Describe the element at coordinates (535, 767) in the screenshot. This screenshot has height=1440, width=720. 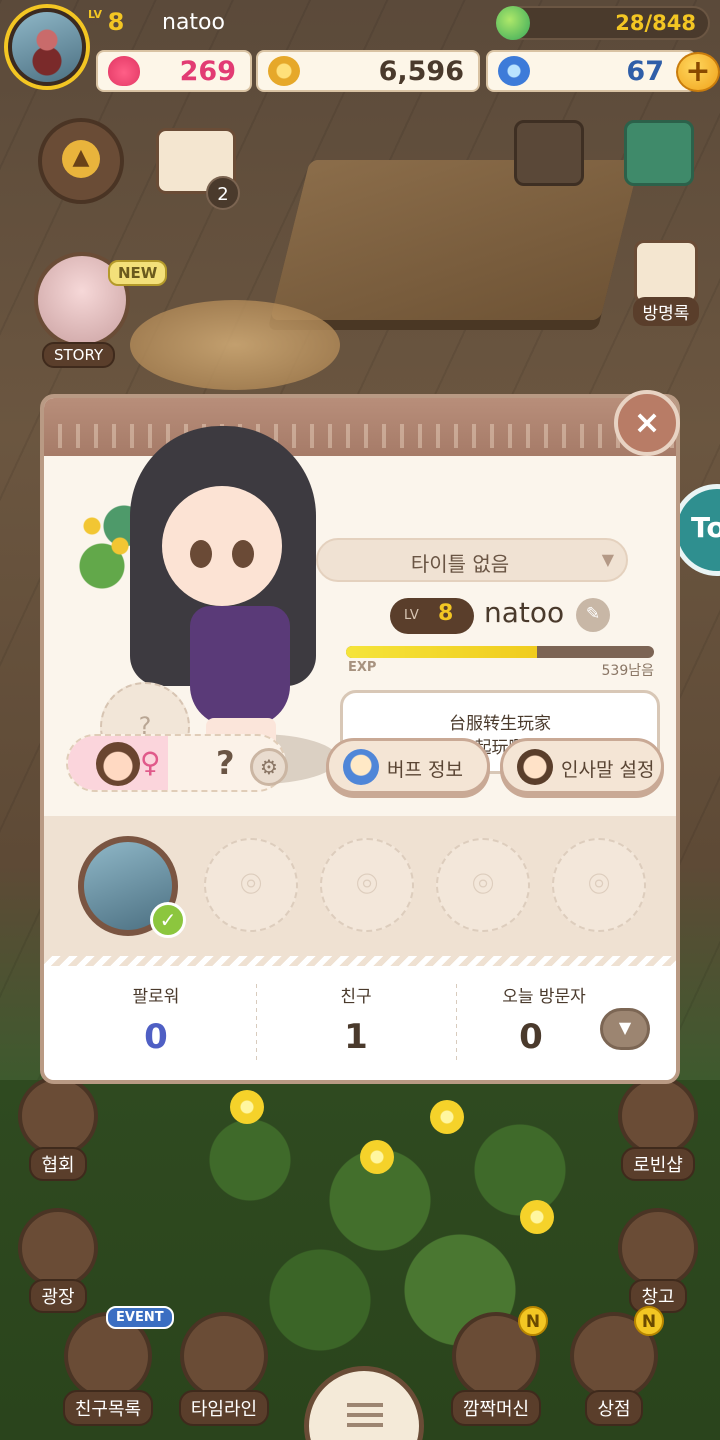
I see `greeting-face-icon` at that location.